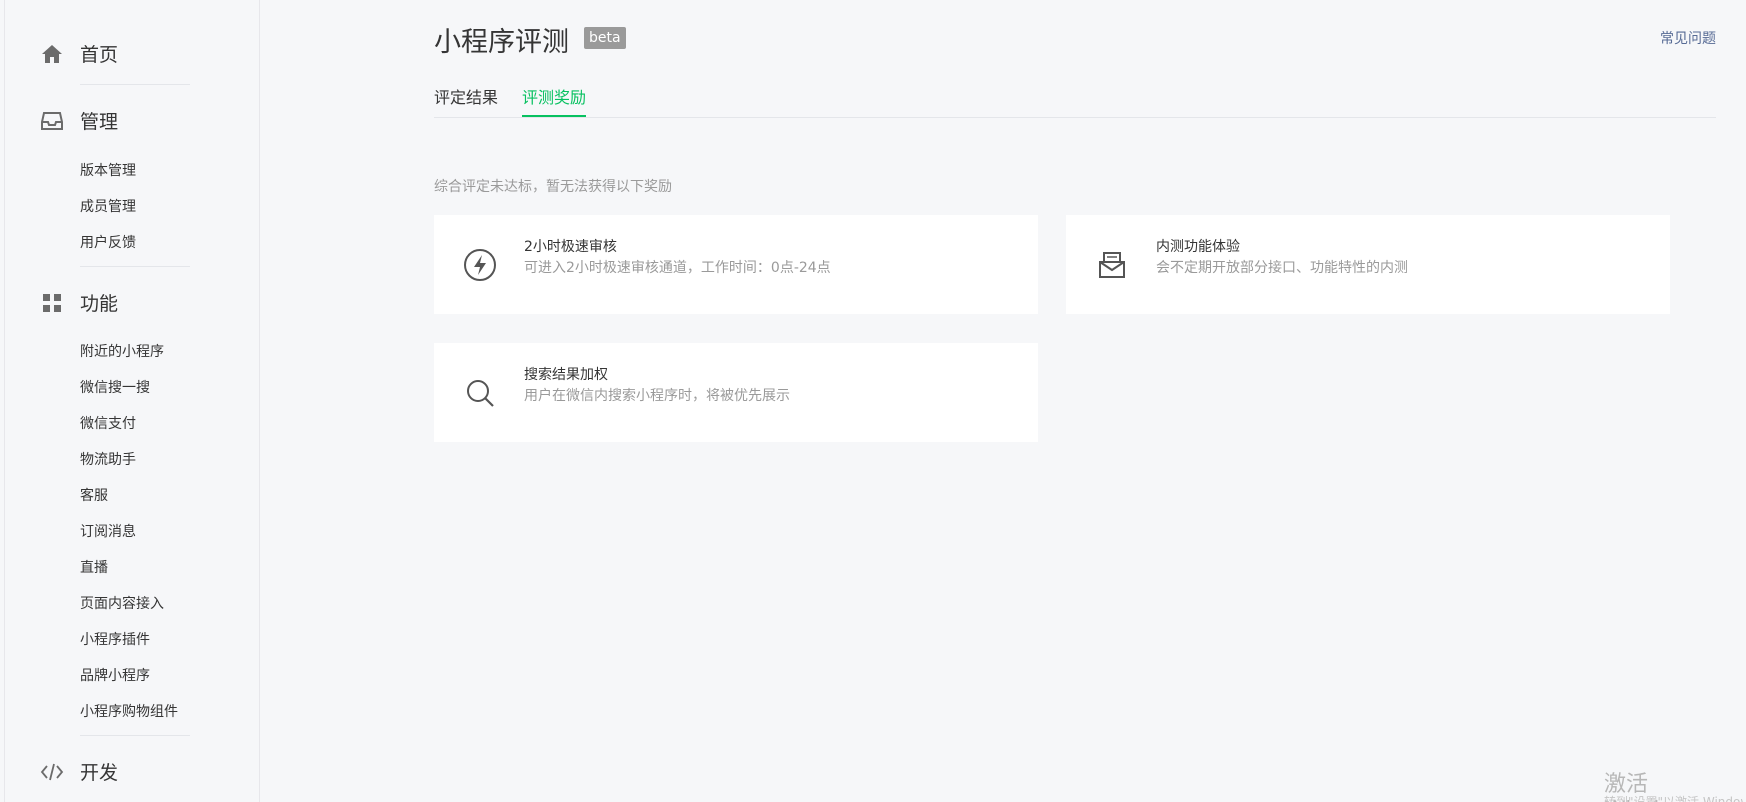 The width and height of the screenshot is (1746, 802). I want to click on reward-notice: 综合评定未达标，暂无法获得以下奖励, so click(553, 187).